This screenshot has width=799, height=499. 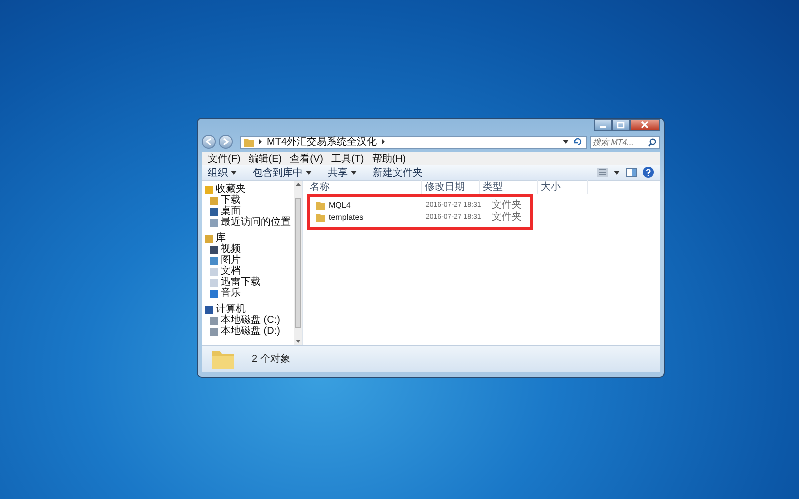 What do you see at coordinates (298, 184) in the screenshot?
I see `scroll-up-icon` at bounding box center [298, 184].